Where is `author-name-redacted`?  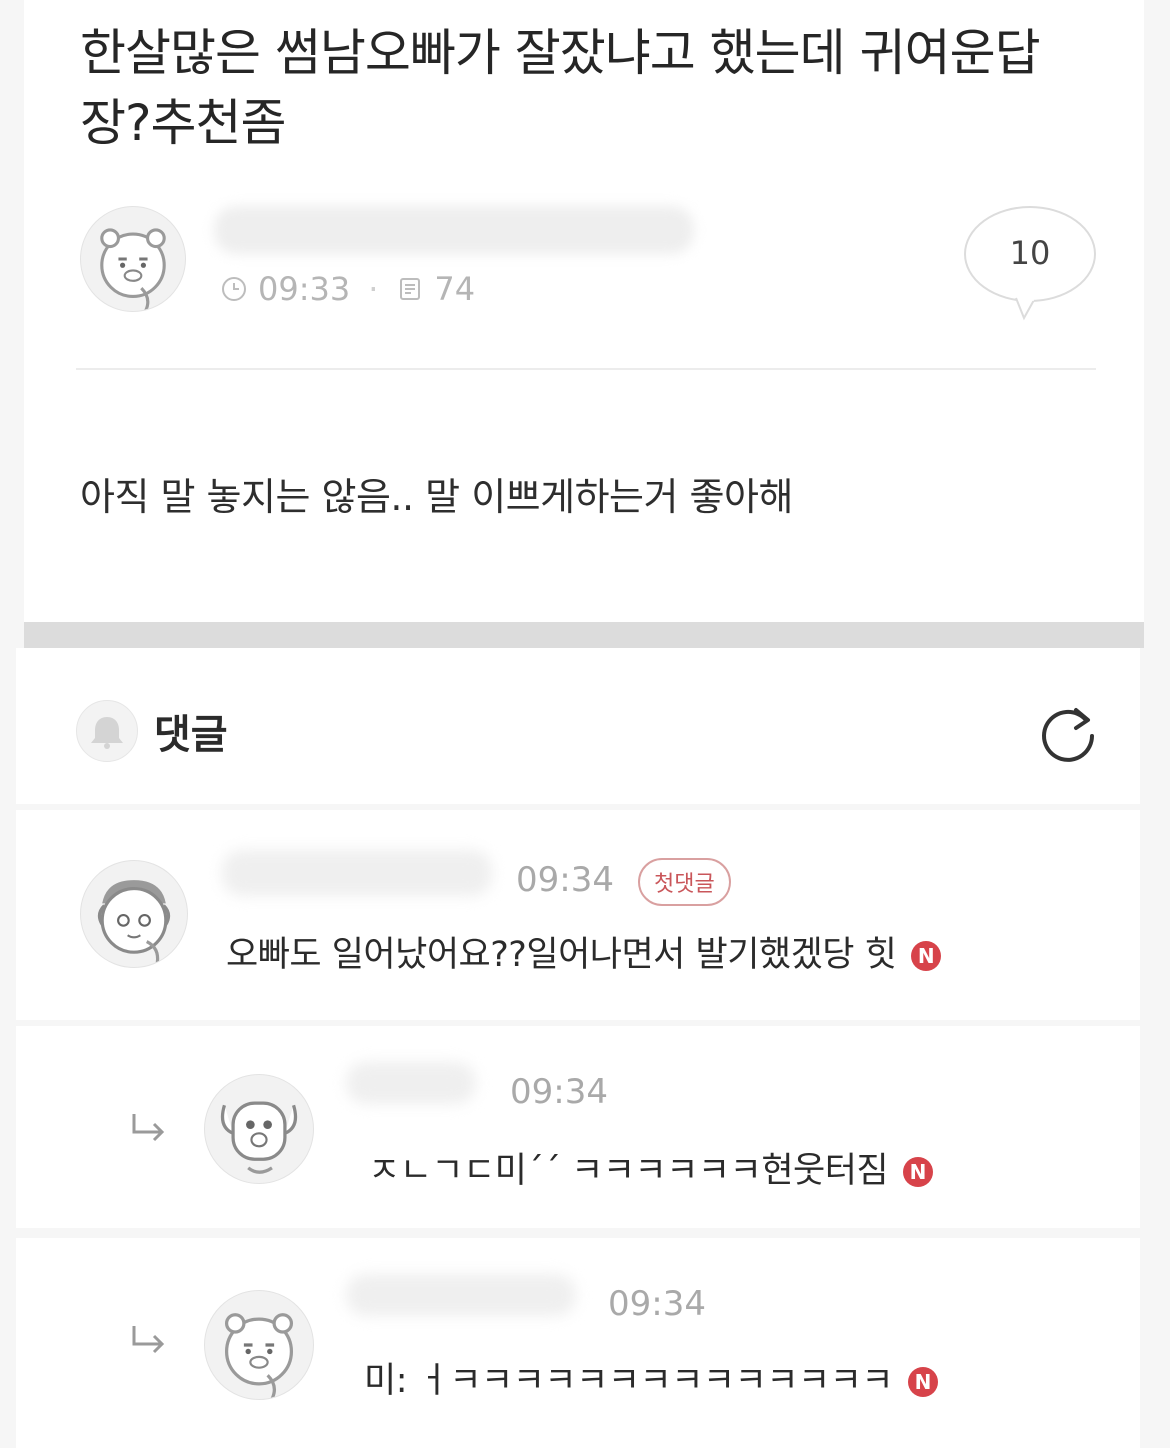 author-name-redacted is located at coordinates (454, 230).